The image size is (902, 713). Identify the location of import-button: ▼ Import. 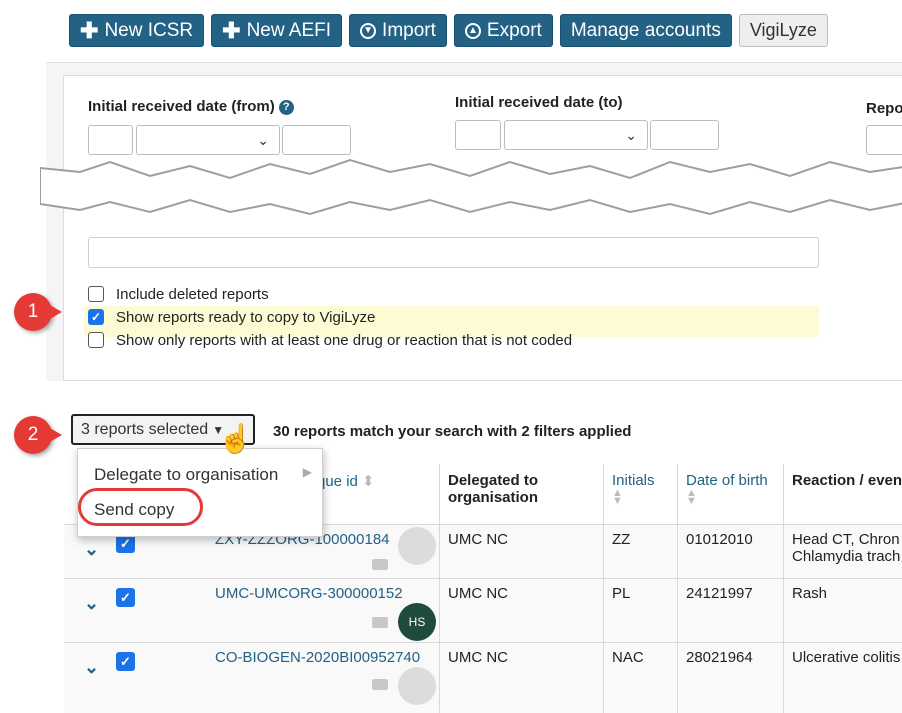
(398, 30).